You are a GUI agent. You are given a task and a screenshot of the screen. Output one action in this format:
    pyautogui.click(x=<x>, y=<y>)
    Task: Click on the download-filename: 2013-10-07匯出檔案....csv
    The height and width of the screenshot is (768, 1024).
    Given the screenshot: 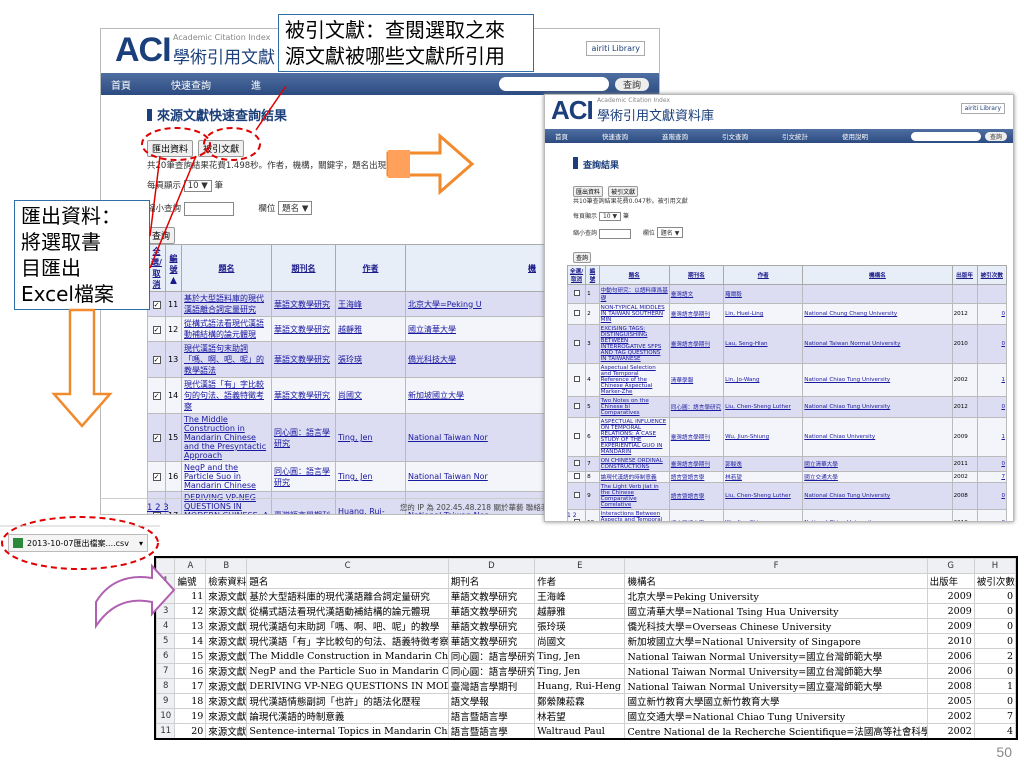 What is the action you would take?
    pyautogui.click(x=78, y=543)
    